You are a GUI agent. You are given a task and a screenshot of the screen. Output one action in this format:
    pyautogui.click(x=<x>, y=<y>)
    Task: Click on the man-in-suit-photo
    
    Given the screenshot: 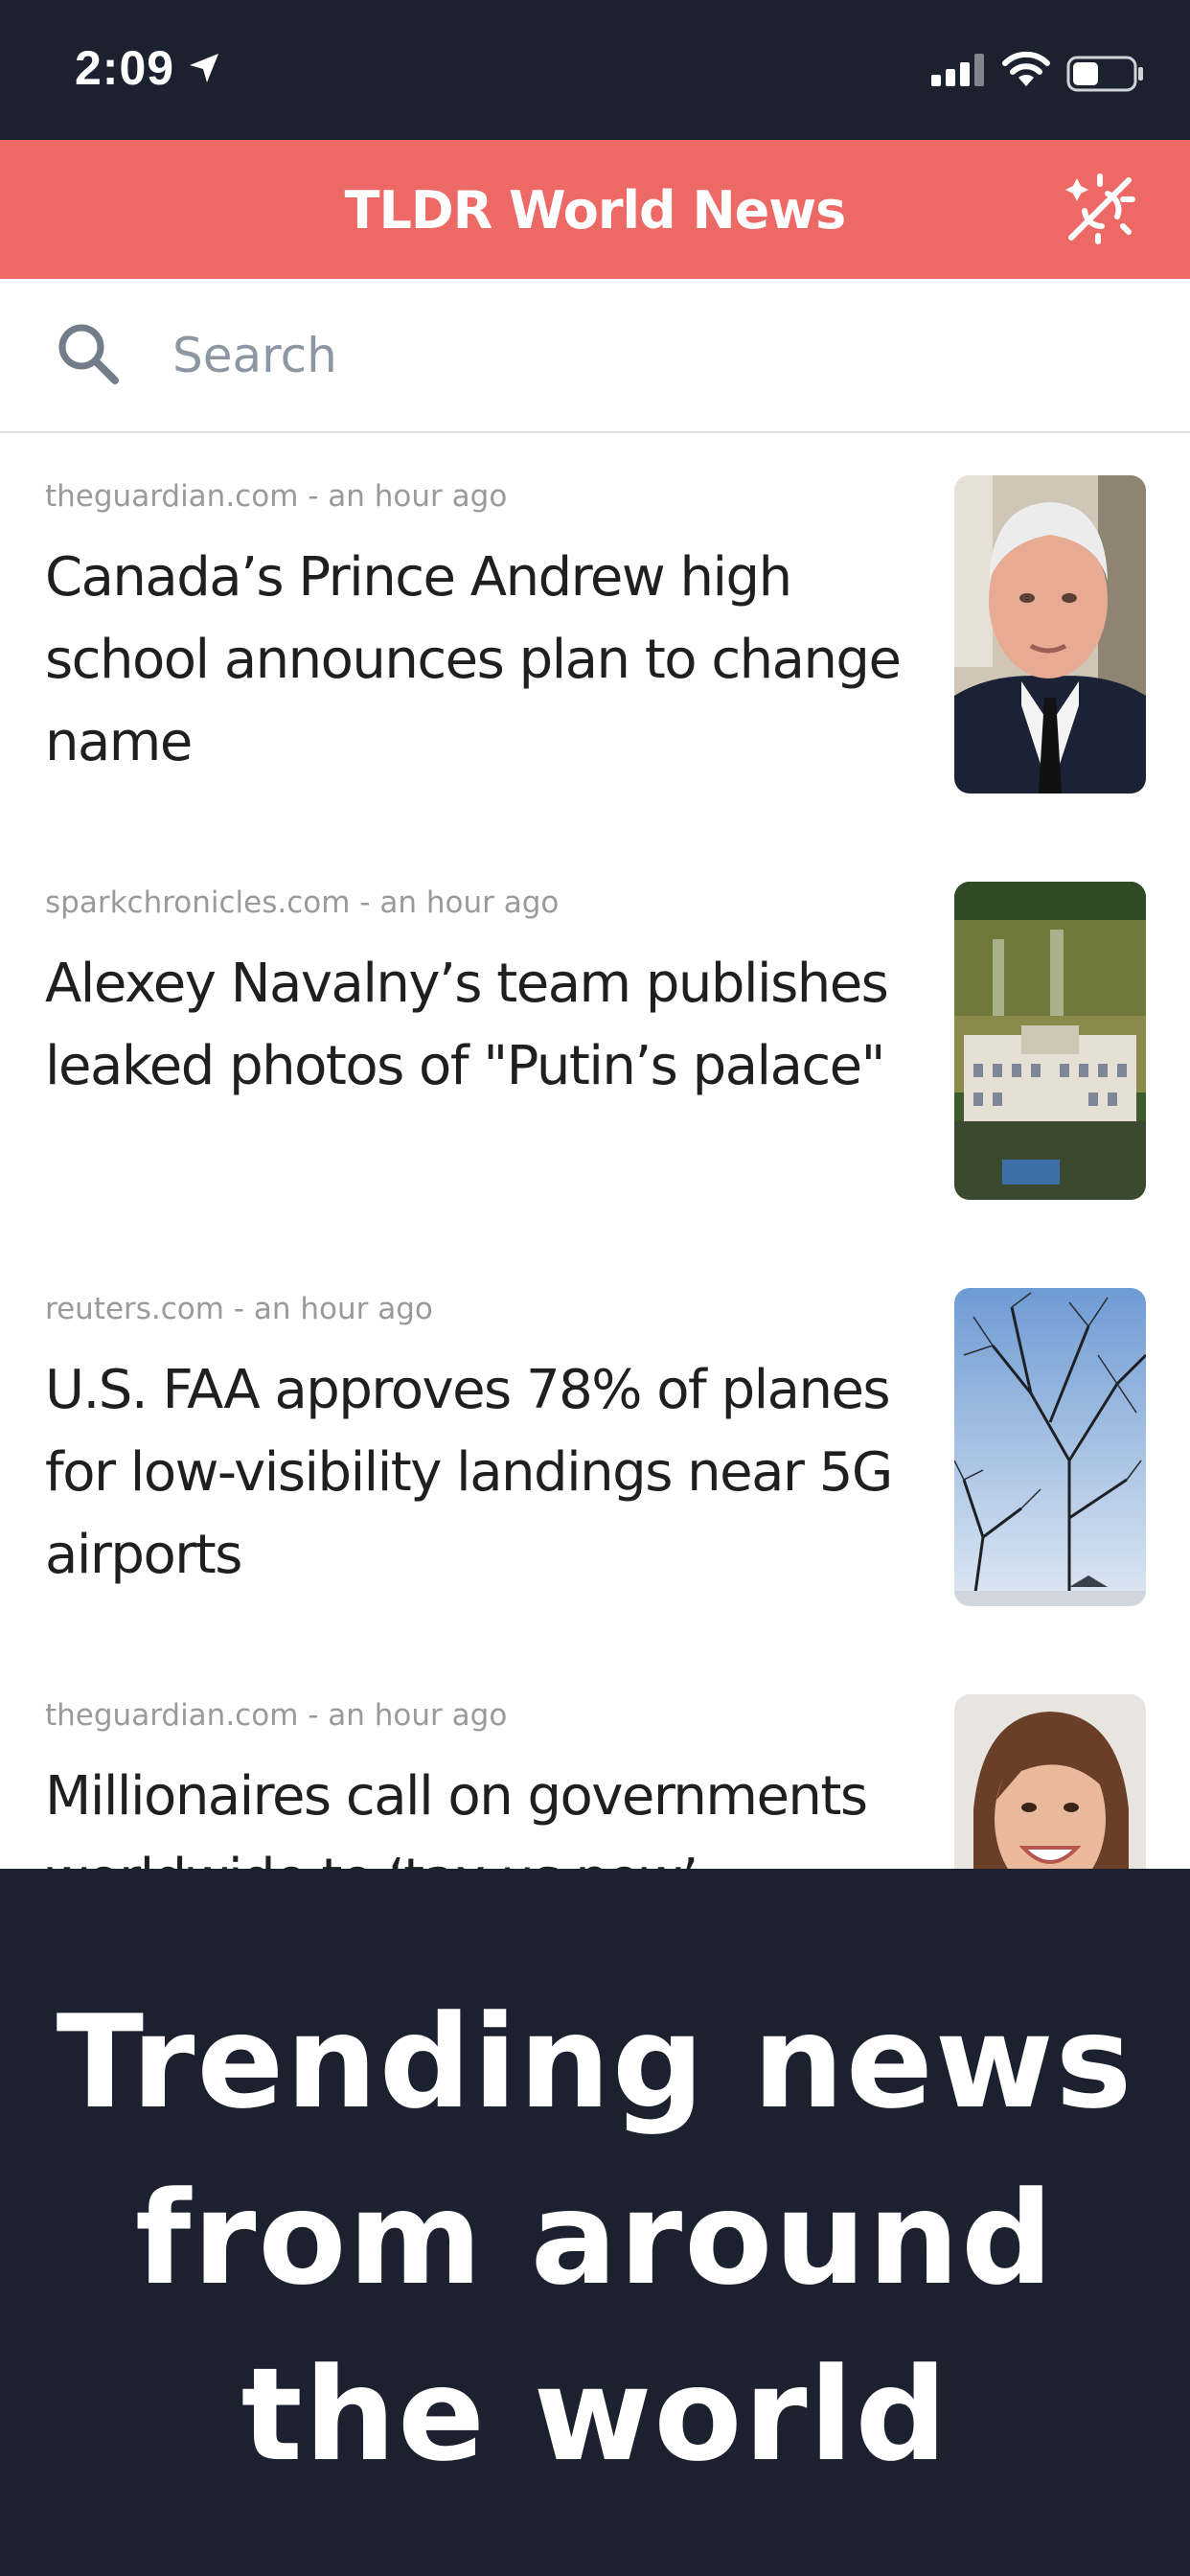 What is the action you would take?
    pyautogui.click(x=1050, y=634)
    